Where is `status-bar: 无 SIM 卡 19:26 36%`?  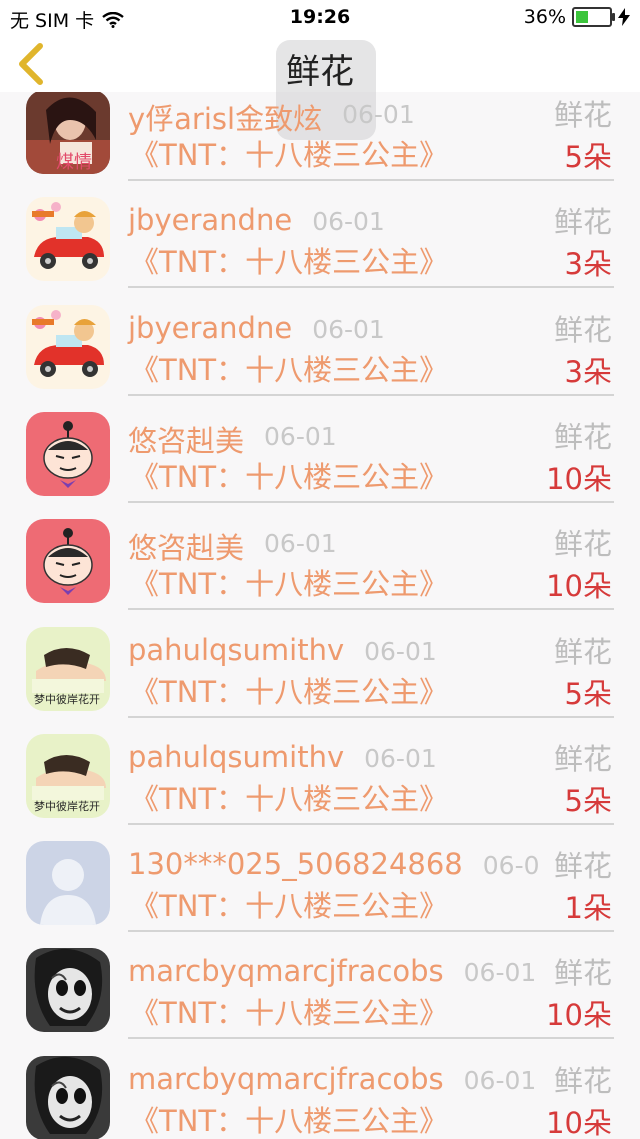
status-bar: 无 SIM 卡 19:26 36% is located at coordinates (320, 18).